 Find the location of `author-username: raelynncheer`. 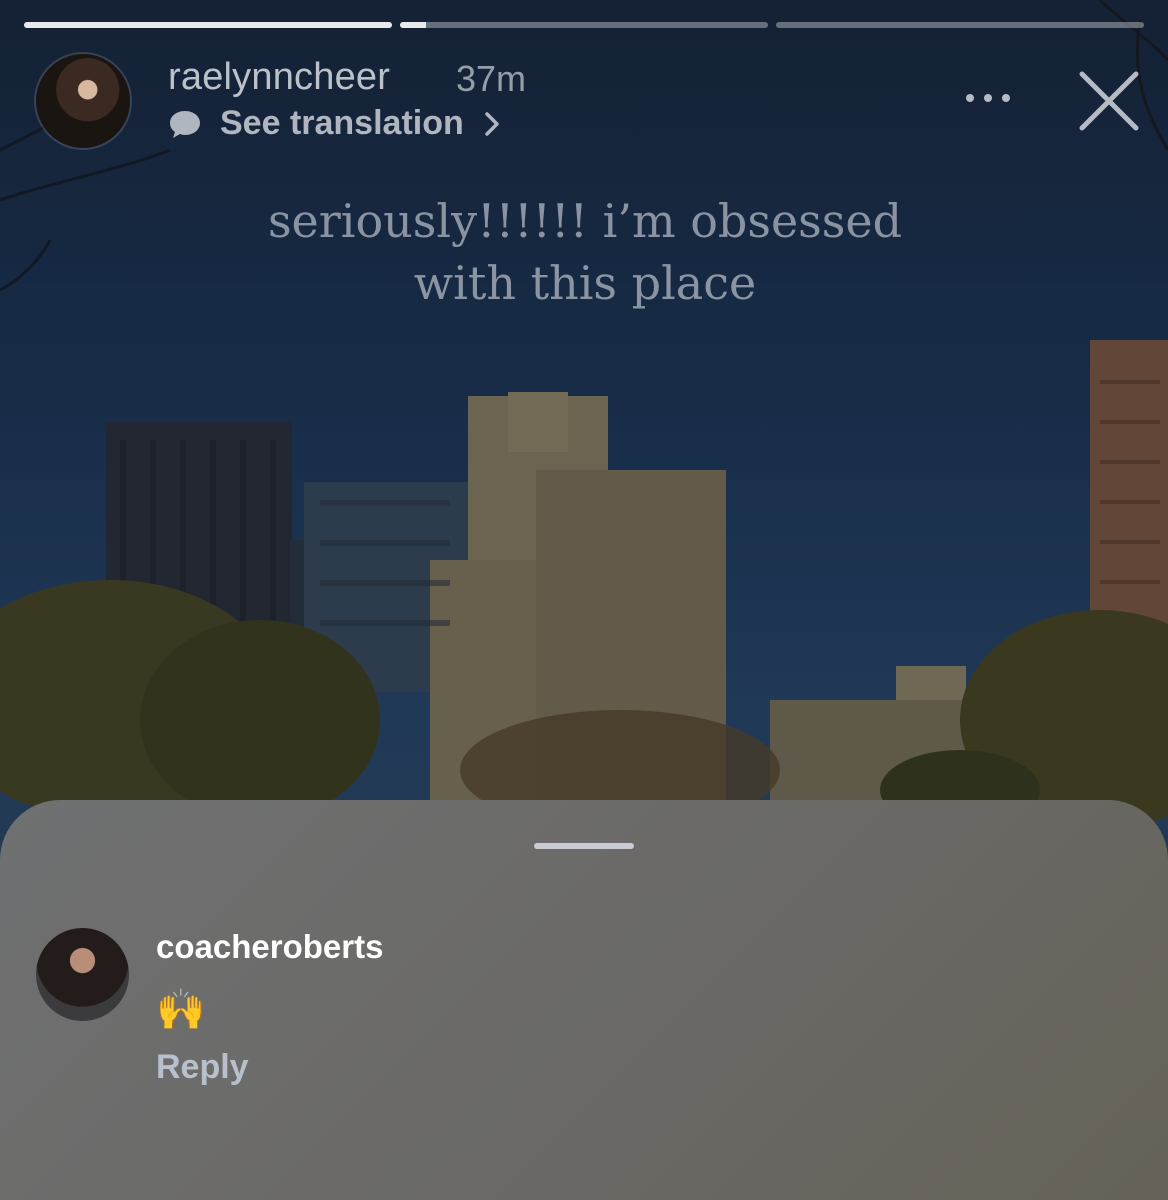

author-username: raelynncheer is located at coordinates (279, 77).